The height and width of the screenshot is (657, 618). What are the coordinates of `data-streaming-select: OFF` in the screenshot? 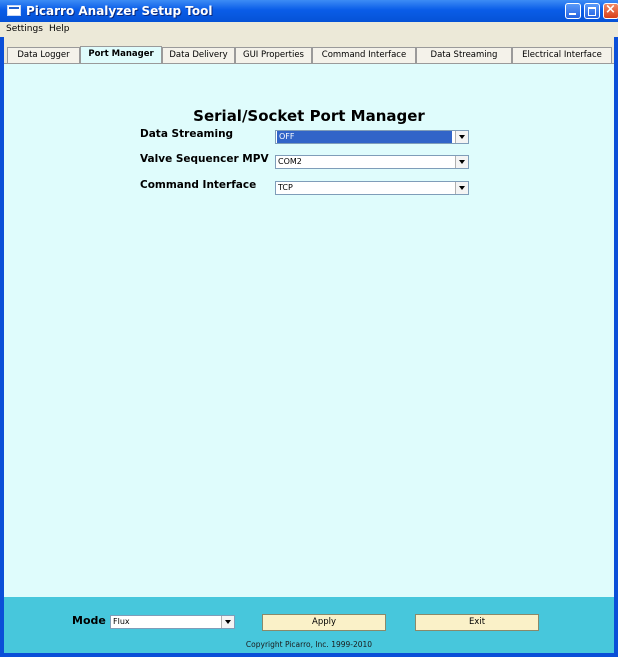 It's located at (372, 137).